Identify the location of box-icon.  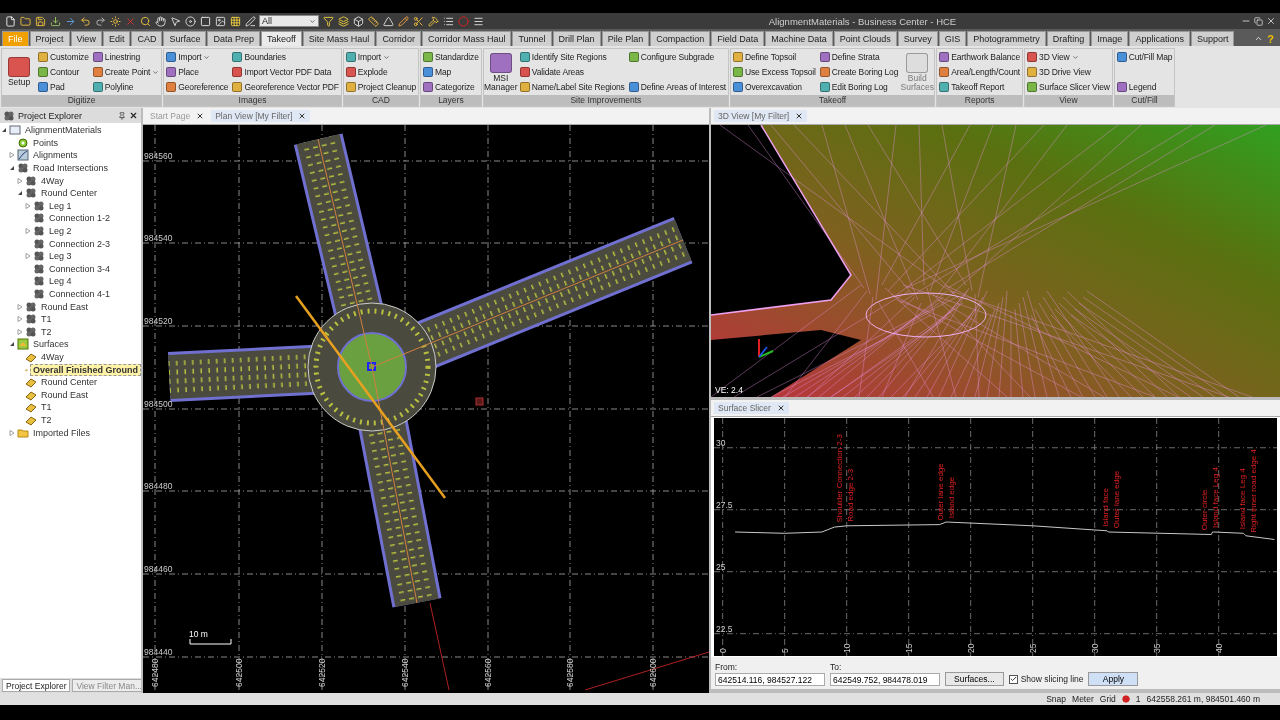
(358, 21).